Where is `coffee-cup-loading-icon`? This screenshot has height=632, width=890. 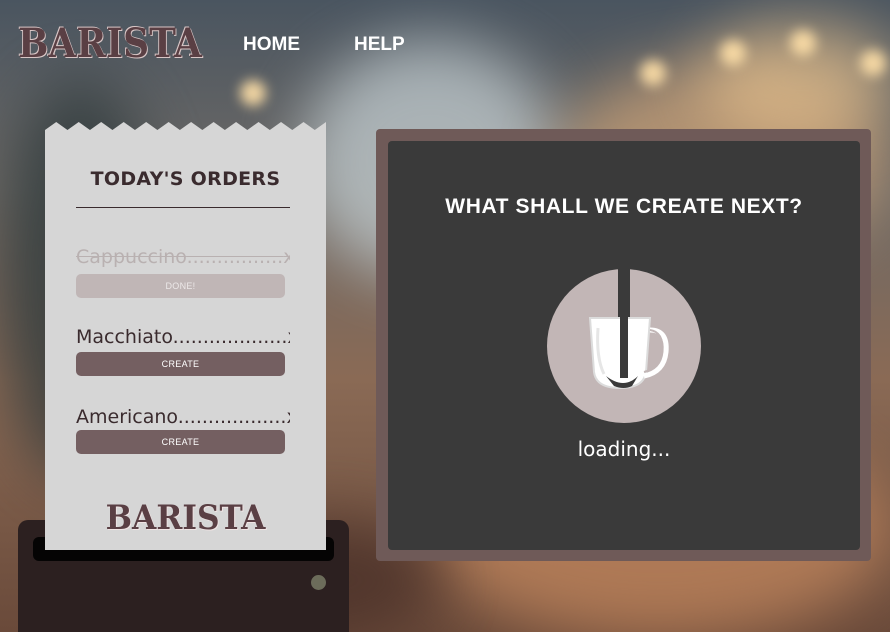
coffee-cup-loading-icon is located at coordinates (624, 345).